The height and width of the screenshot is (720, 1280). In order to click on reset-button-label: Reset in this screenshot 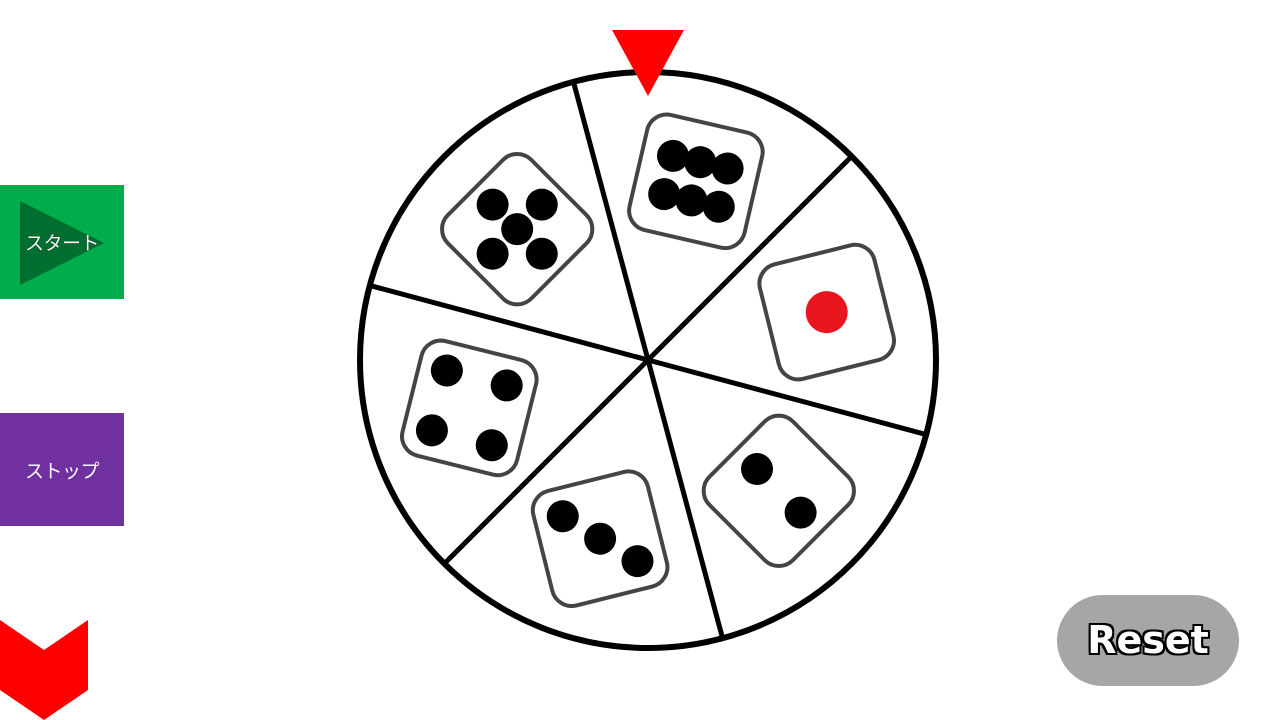, I will do `click(1148, 640)`.